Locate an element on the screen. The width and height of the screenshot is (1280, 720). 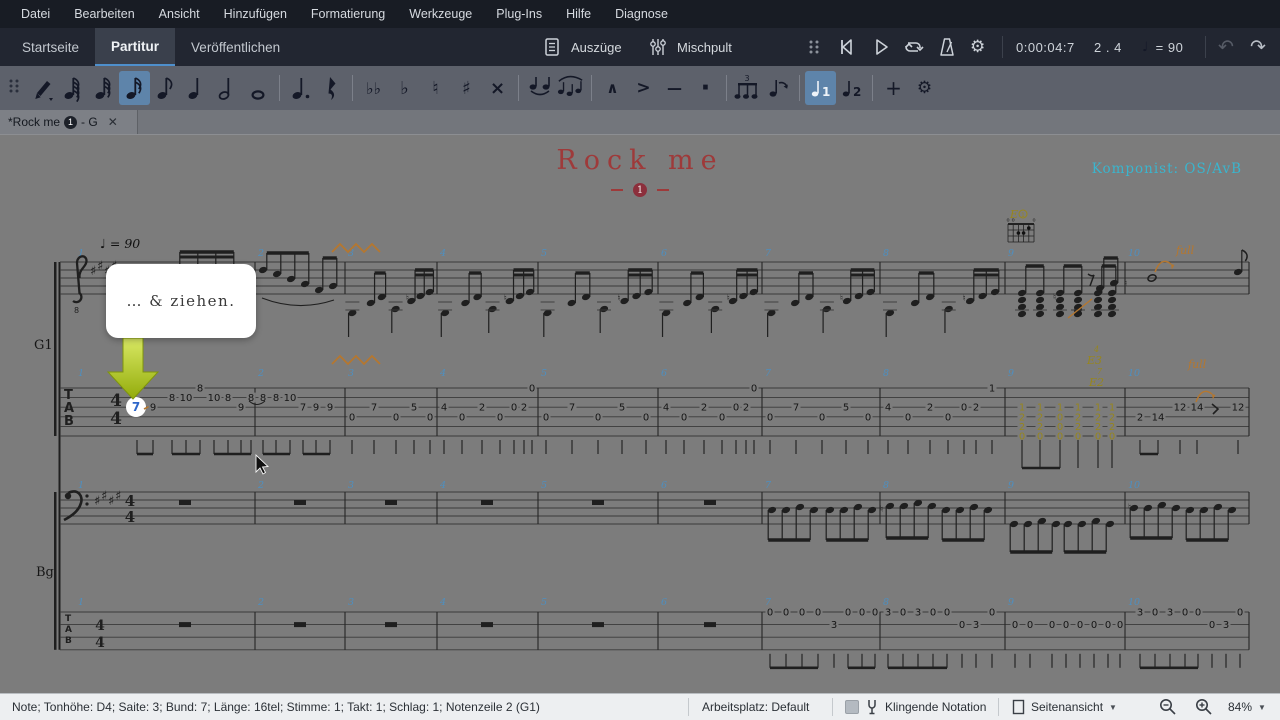
metronome-button is located at coordinates (947, 47).